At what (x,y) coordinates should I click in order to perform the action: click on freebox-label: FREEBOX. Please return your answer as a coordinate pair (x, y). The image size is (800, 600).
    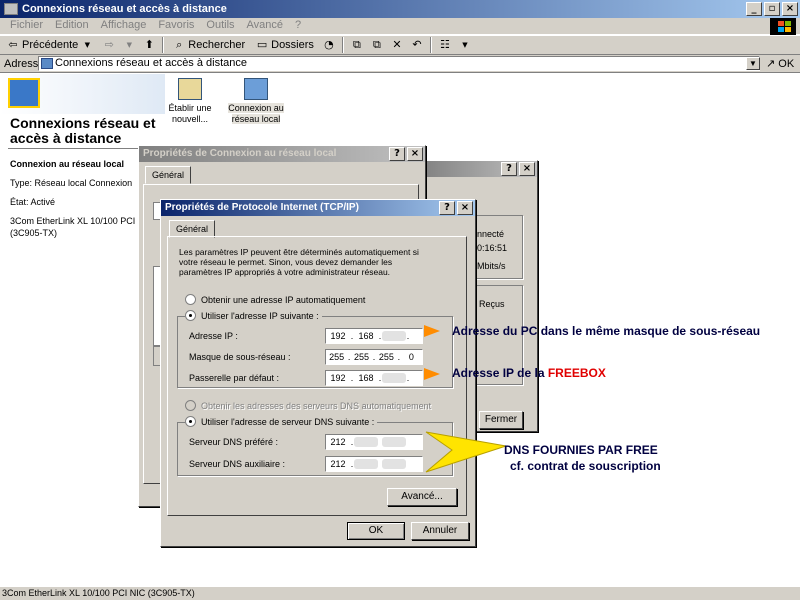
    Looking at the image, I should click on (576, 373).